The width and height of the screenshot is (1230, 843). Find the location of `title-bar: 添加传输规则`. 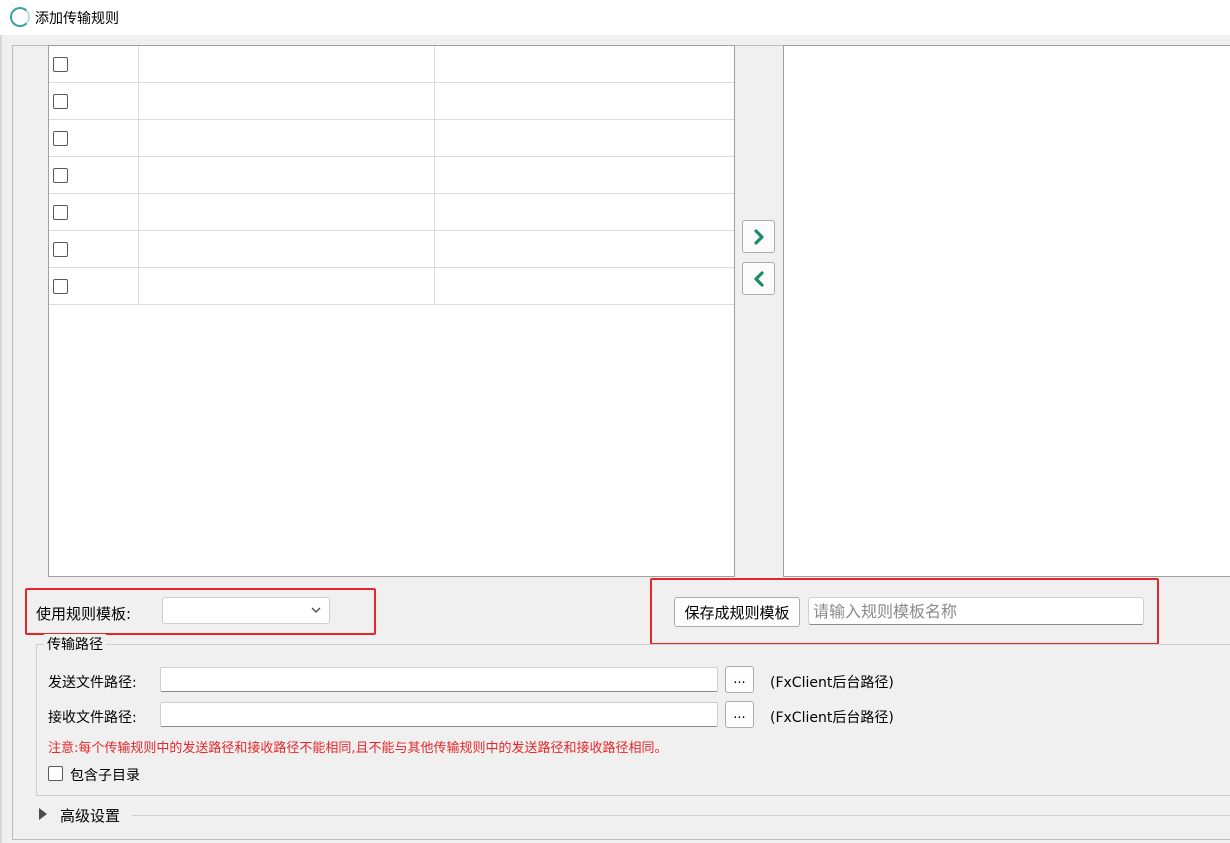

title-bar: 添加传输规则 is located at coordinates (615, 17).